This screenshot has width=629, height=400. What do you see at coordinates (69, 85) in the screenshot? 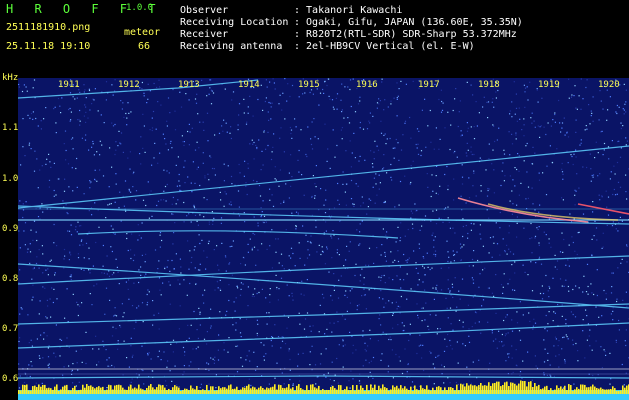
I see `x-tick: 1911` at bounding box center [69, 85].